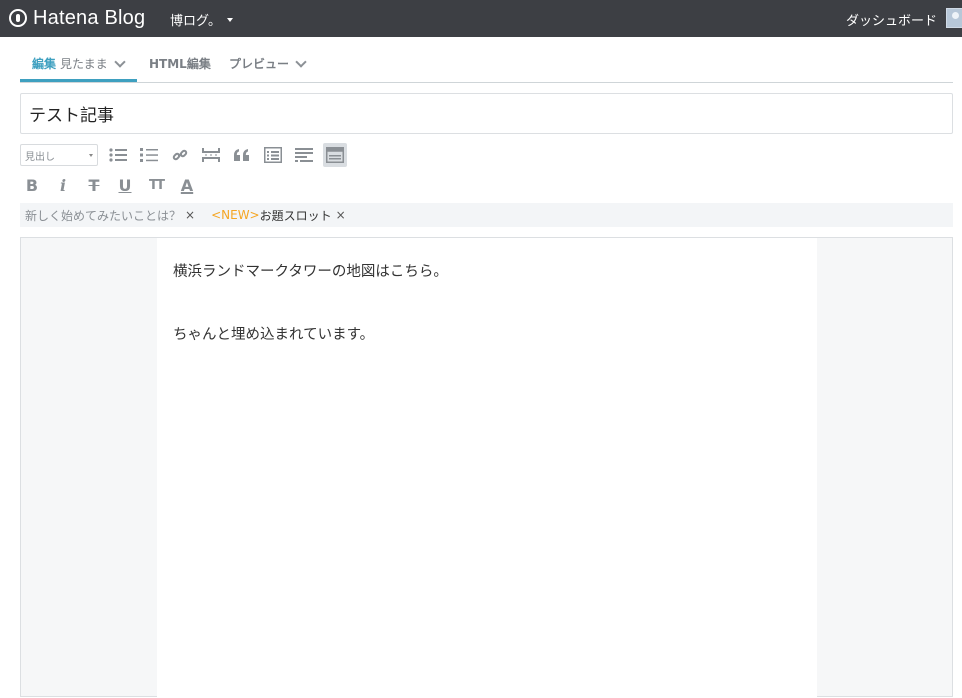  What do you see at coordinates (486, 215) in the screenshot?
I see `topic-bar: 新しく始めてみたいことは？ × <NEW> お題スロット ×` at bounding box center [486, 215].